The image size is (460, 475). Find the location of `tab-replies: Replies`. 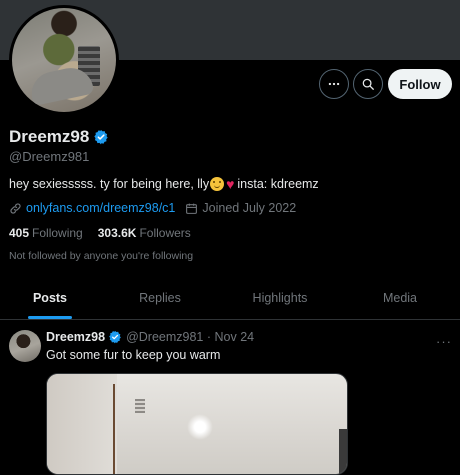

tab-replies: Replies is located at coordinates (160, 298).